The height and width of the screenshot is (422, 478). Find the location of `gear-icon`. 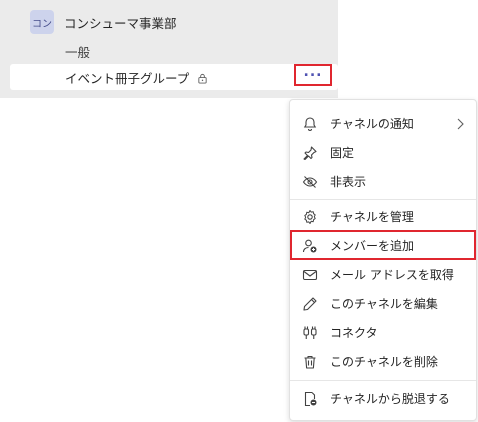

gear-icon is located at coordinates (310, 217).